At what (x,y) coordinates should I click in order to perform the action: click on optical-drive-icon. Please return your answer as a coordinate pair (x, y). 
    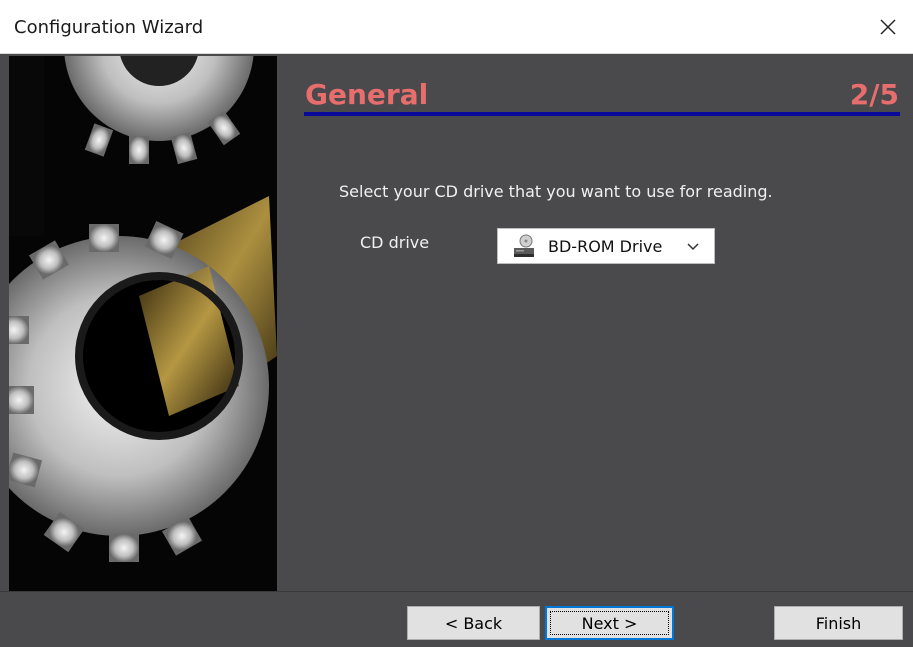
    Looking at the image, I should click on (524, 245).